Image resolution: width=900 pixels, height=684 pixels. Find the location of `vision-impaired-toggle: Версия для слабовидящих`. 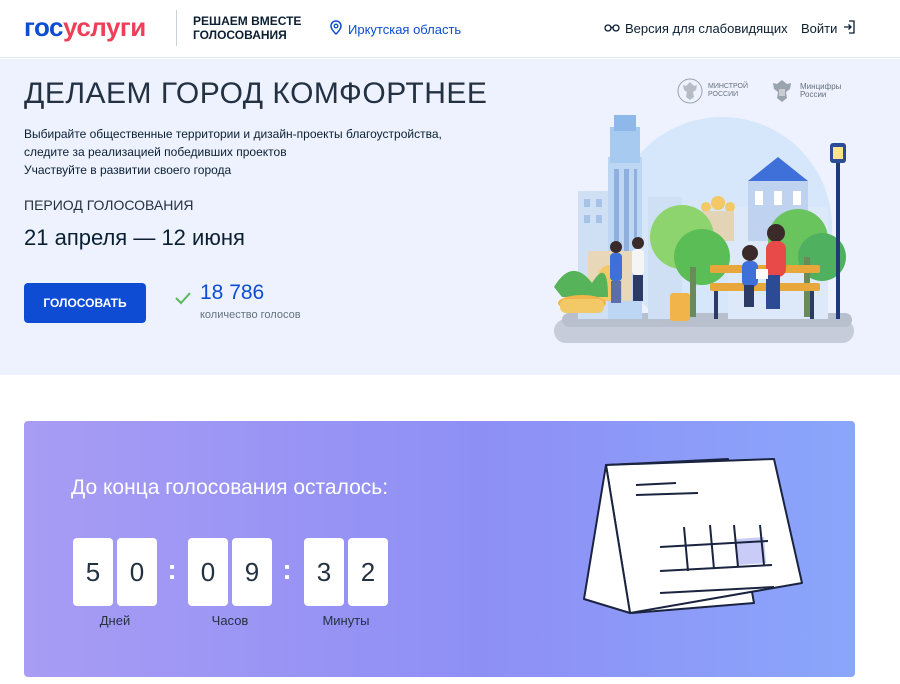

vision-impaired-toggle: Версия для слабовидящих is located at coordinates (696, 28).